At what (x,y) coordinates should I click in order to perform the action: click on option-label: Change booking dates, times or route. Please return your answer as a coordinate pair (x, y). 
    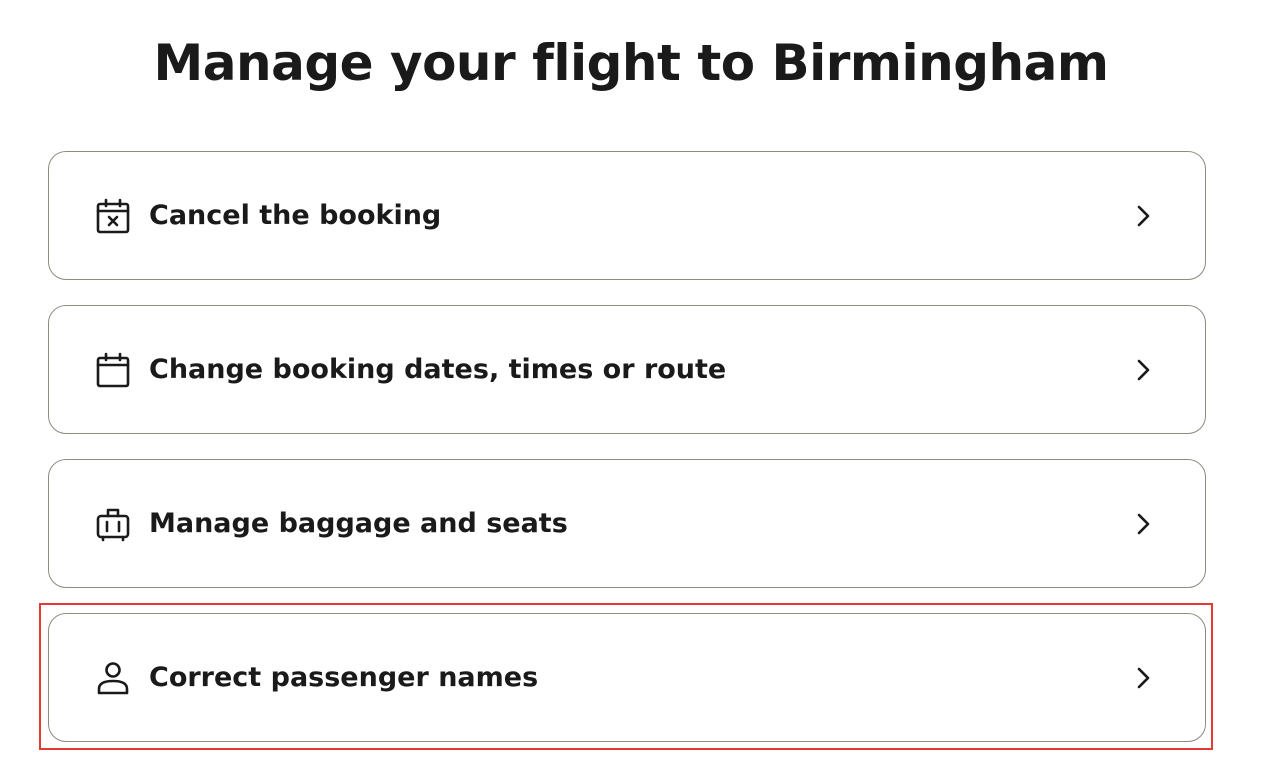
    Looking at the image, I should click on (438, 369).